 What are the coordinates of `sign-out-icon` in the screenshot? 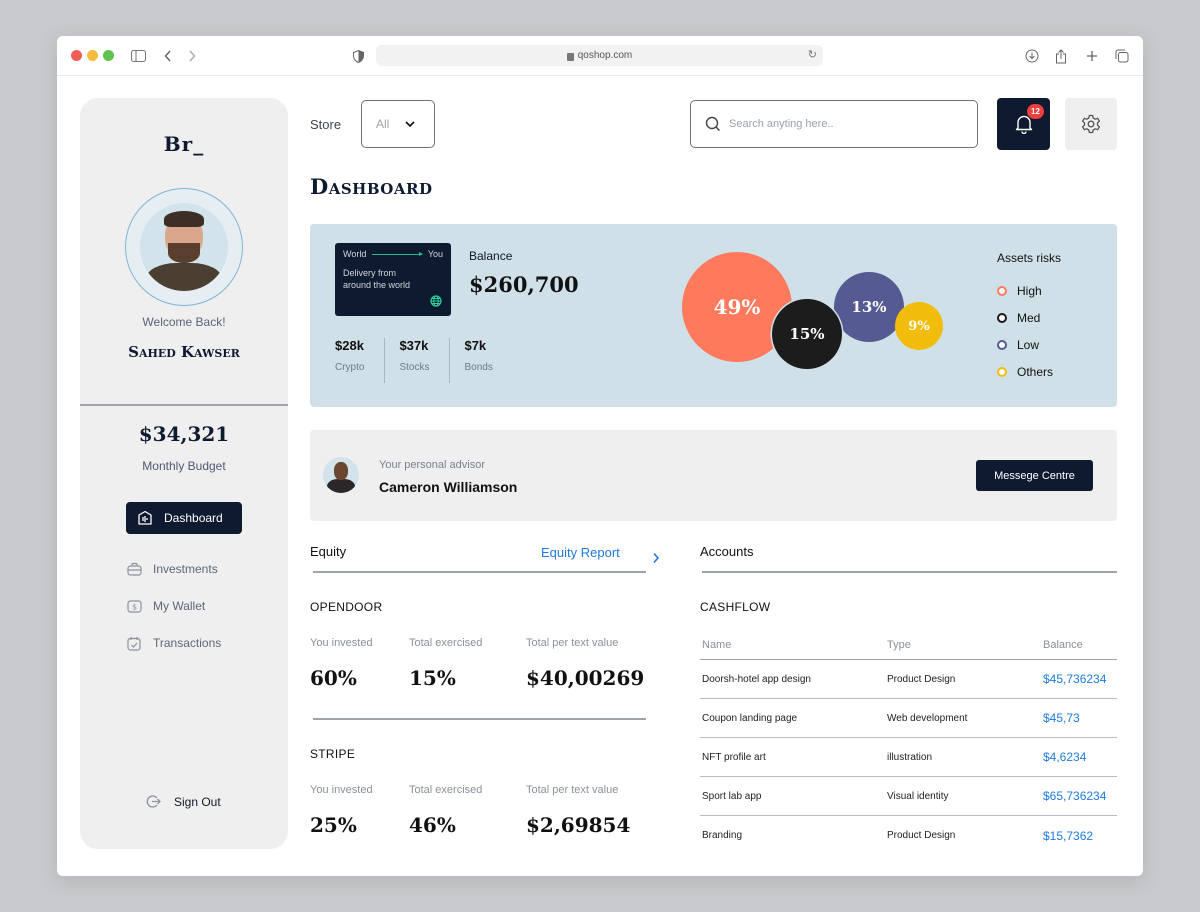 It's located at (154, 802).